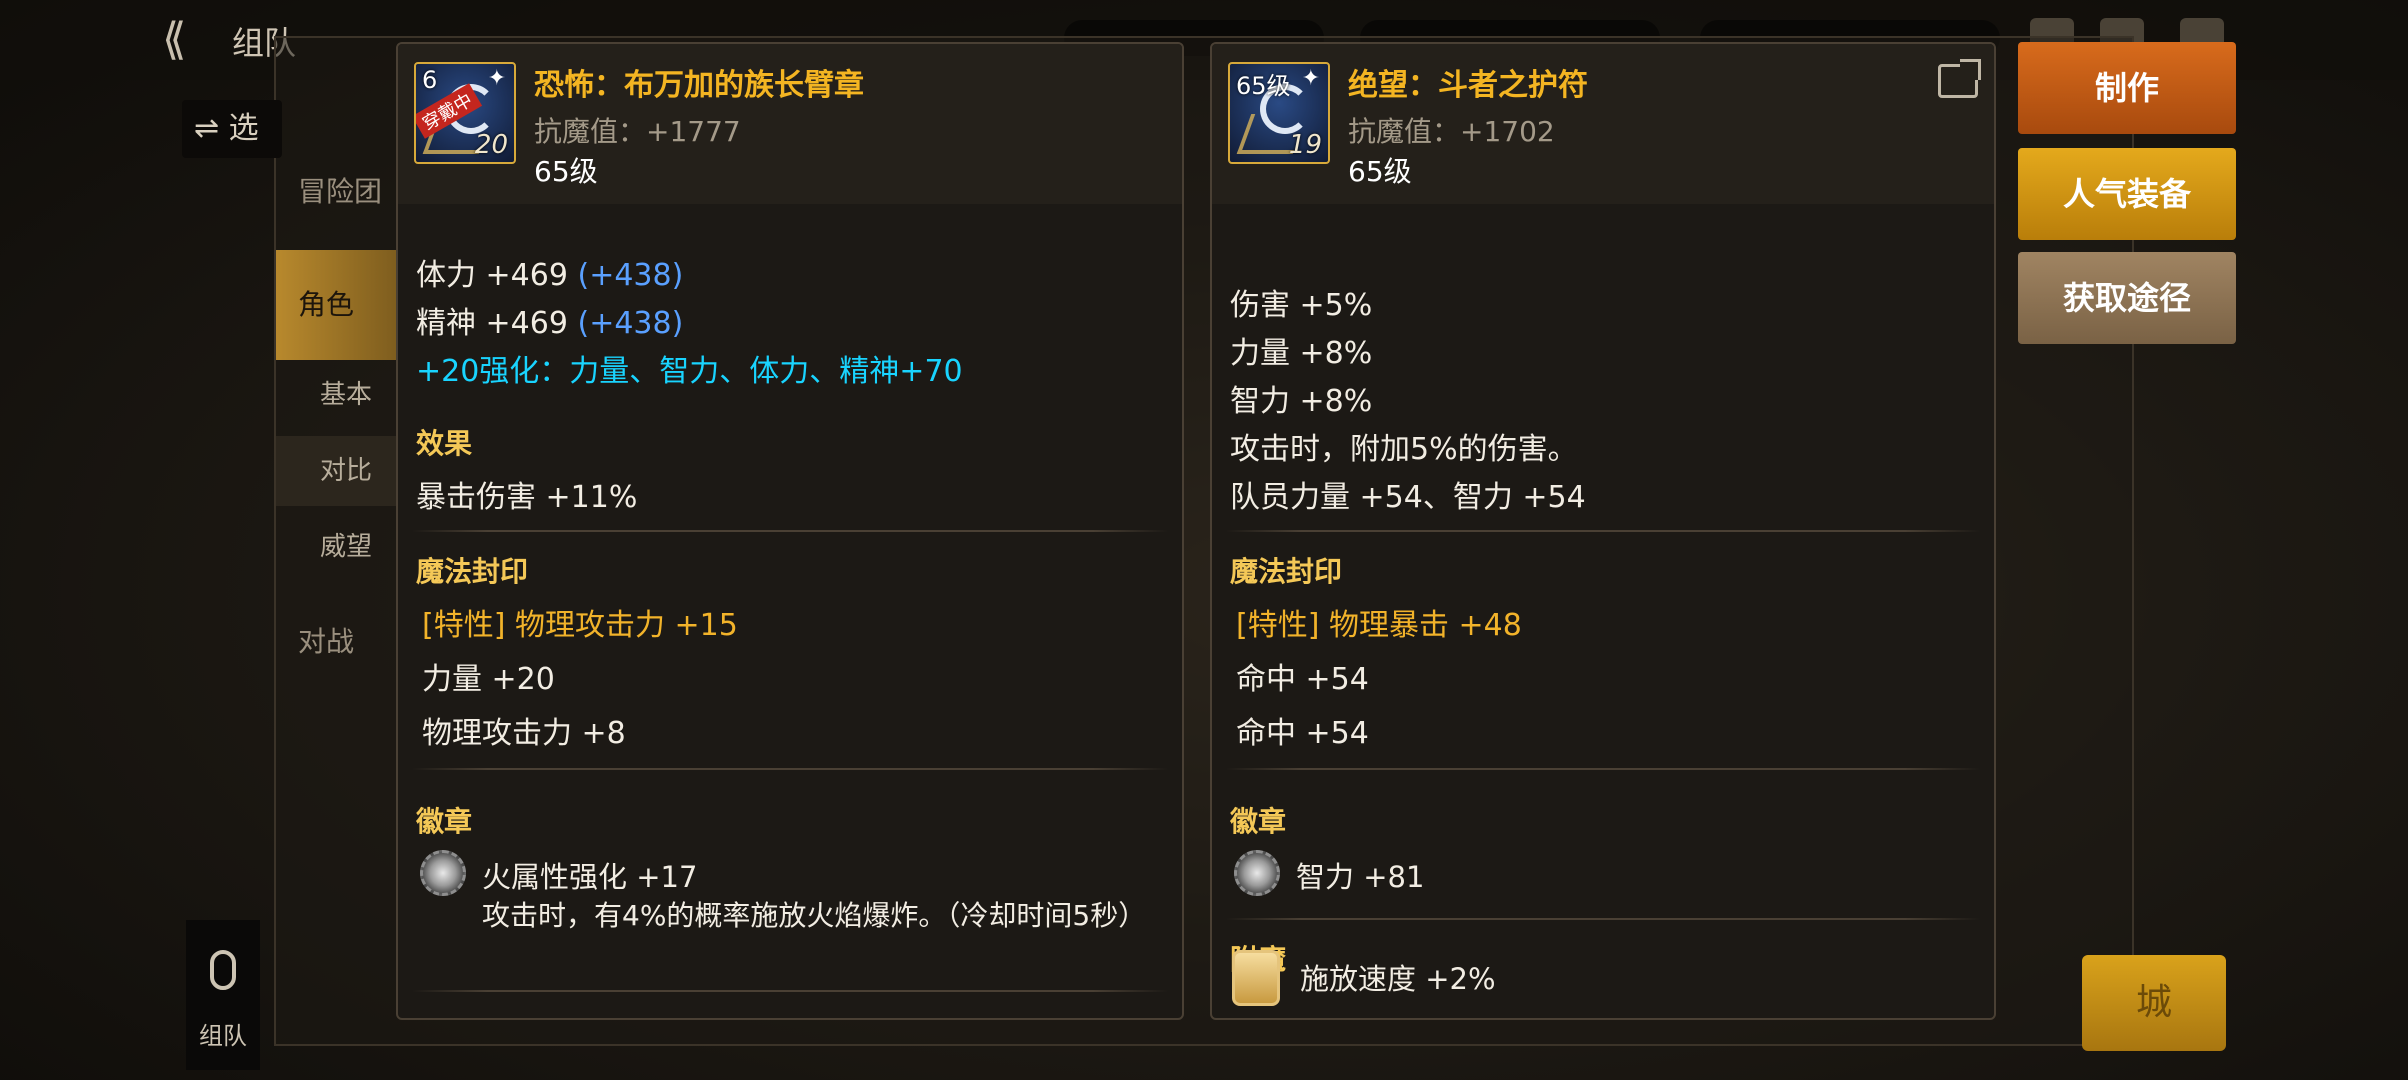  What do you see at coordinates (2127, 194) in the screenshot?
I see `popular-equipment-button: 人气装备` at bounding box center [2127, 194].